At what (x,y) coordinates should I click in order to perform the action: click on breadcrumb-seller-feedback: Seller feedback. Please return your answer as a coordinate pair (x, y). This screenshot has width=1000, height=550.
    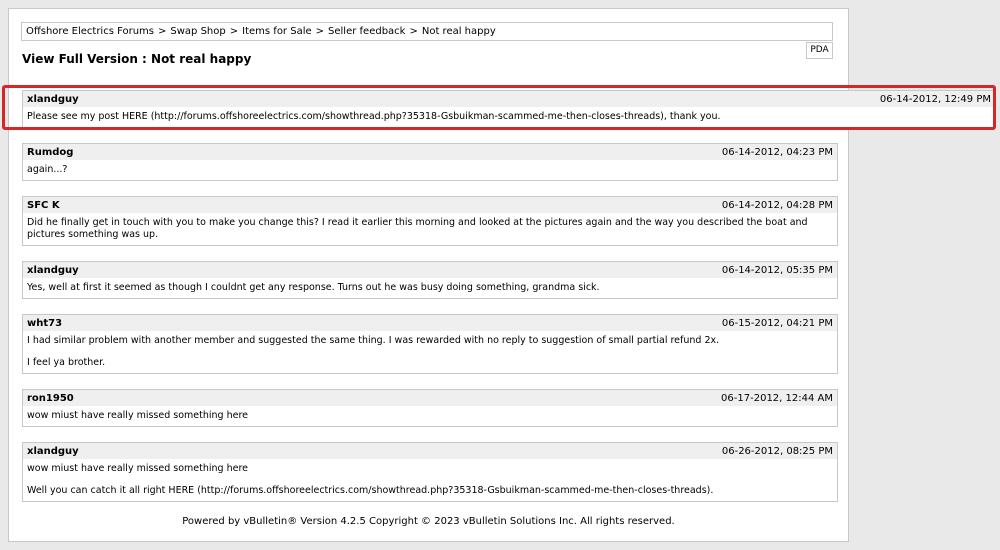
    Looking at the image, I should click on (366, 31).